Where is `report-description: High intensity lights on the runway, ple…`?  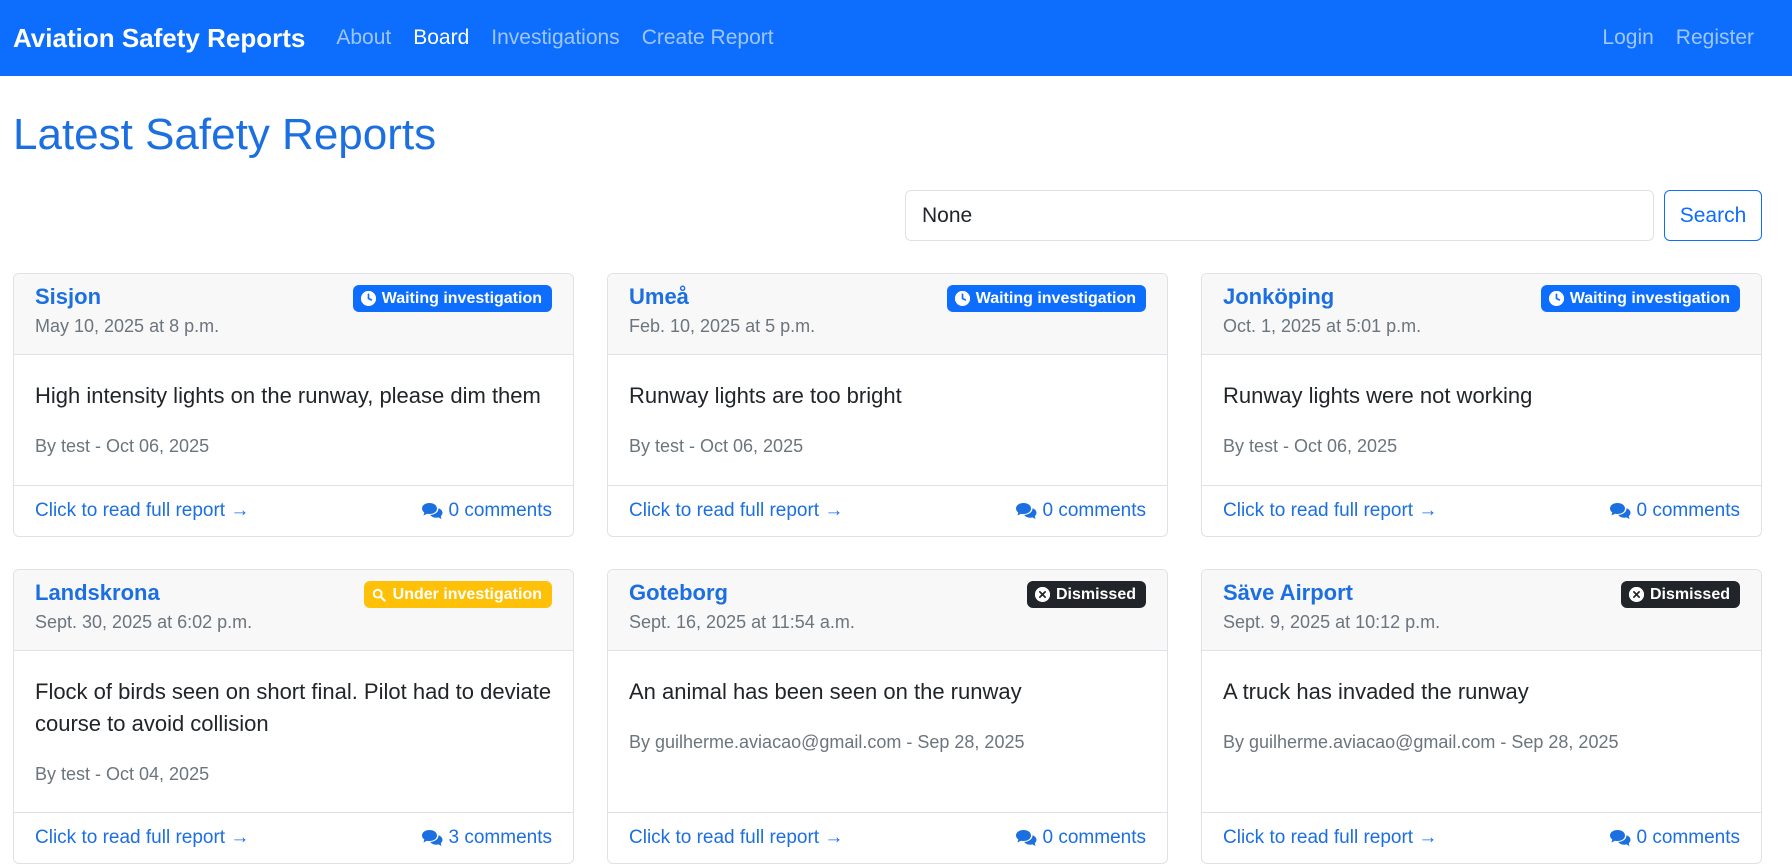
report-description: High intensity lights on the runway, ple… is located at coordinates (288, 395).